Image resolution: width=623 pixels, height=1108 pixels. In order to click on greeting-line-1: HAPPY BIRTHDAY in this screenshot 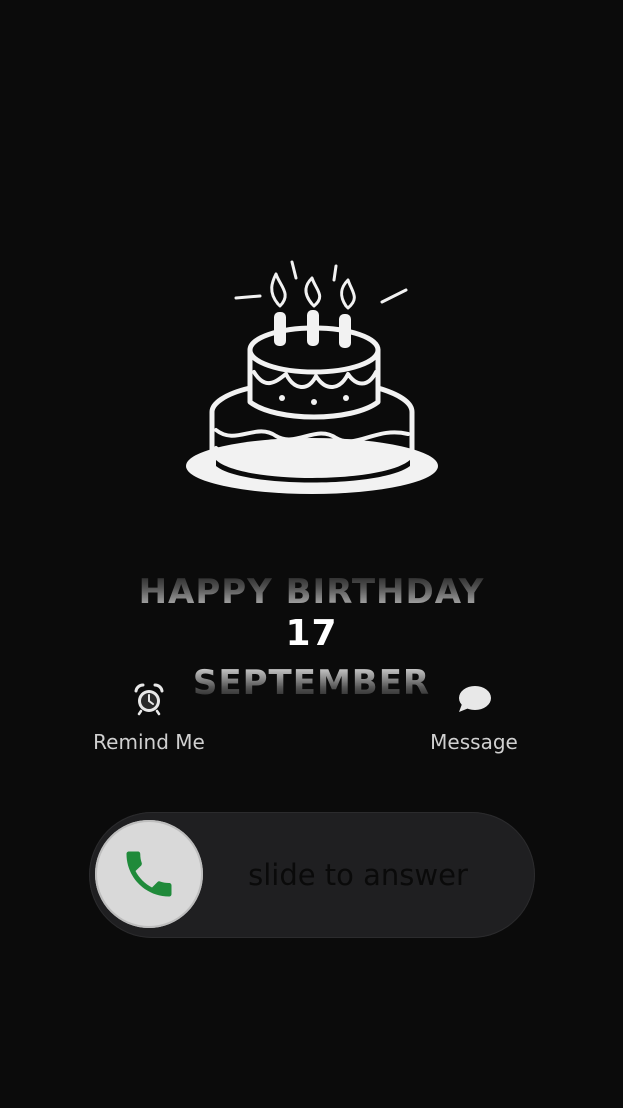, I will do `click(311, 592)`.